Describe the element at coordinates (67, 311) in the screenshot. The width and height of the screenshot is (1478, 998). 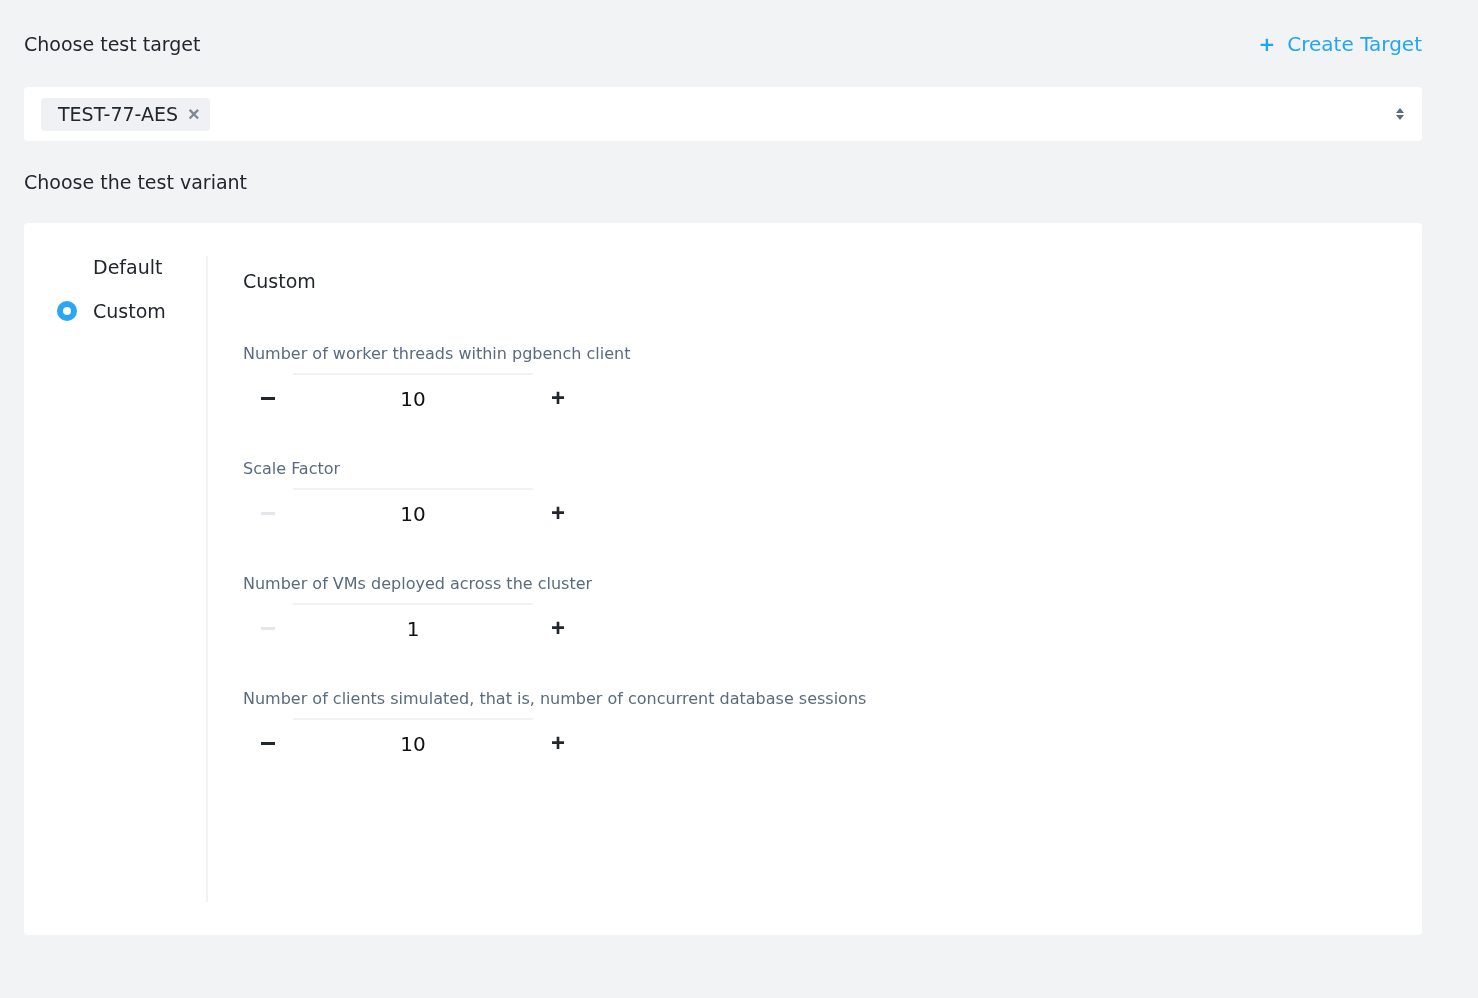
I see `radio-button` at that location.